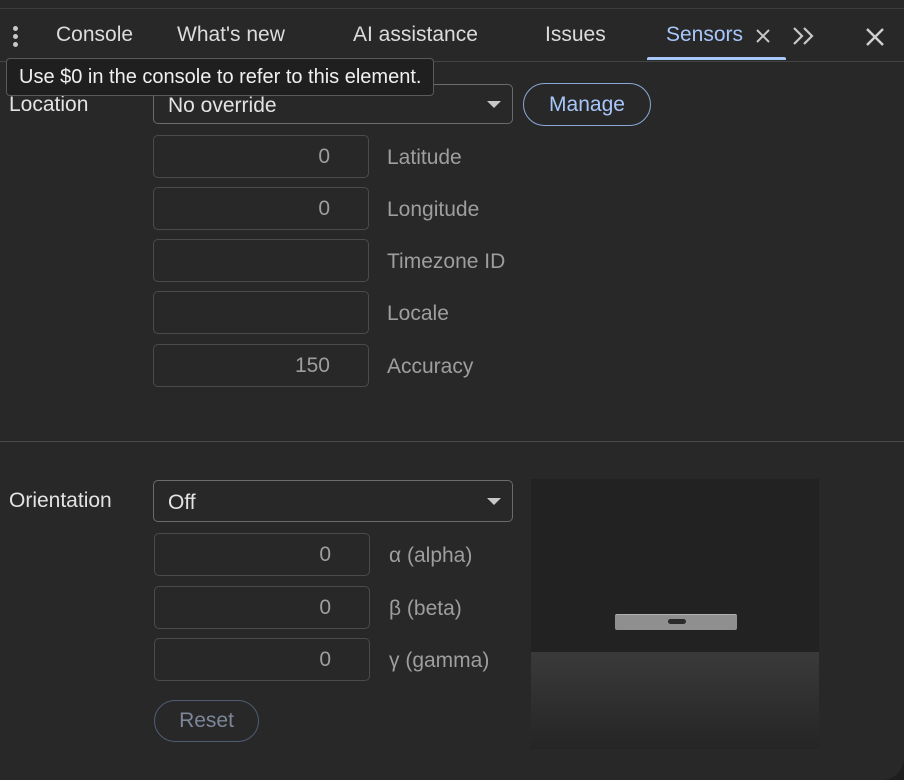 Image resolution: width=904 pixels, height=780 pixels. I want to click on kebab-menu-icon, so click(16, 37).